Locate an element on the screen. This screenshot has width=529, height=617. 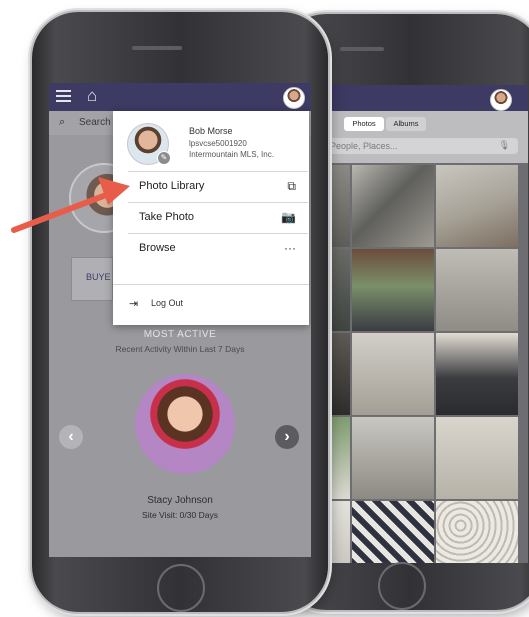
arrow-shaft is located at coordinates (64, 211).